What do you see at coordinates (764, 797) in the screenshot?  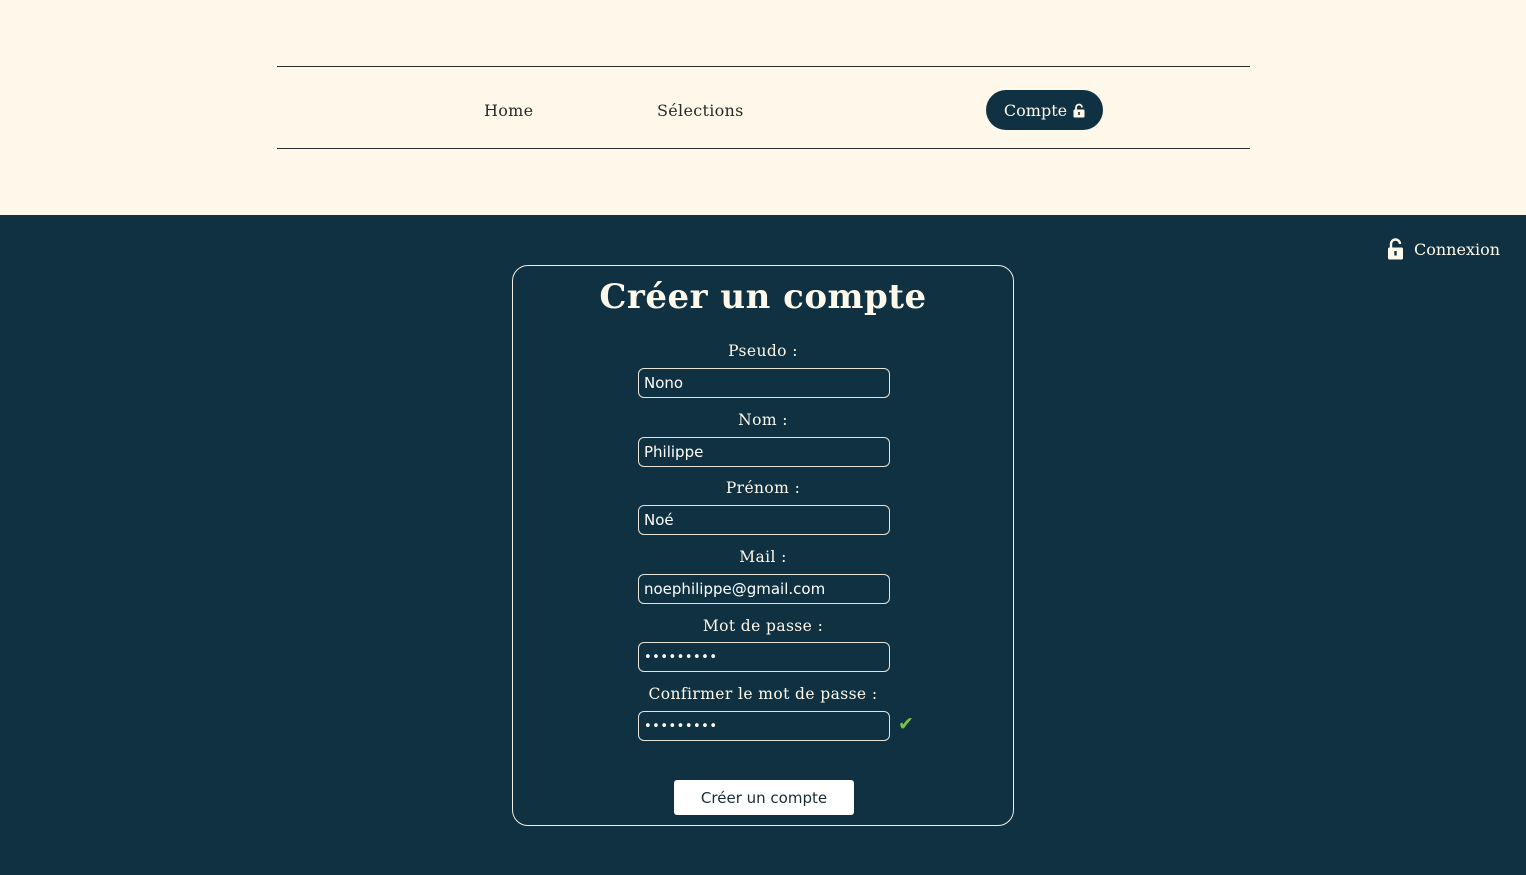 I see `create-account-button: Créer un compte` at bounding box center [764, 797].